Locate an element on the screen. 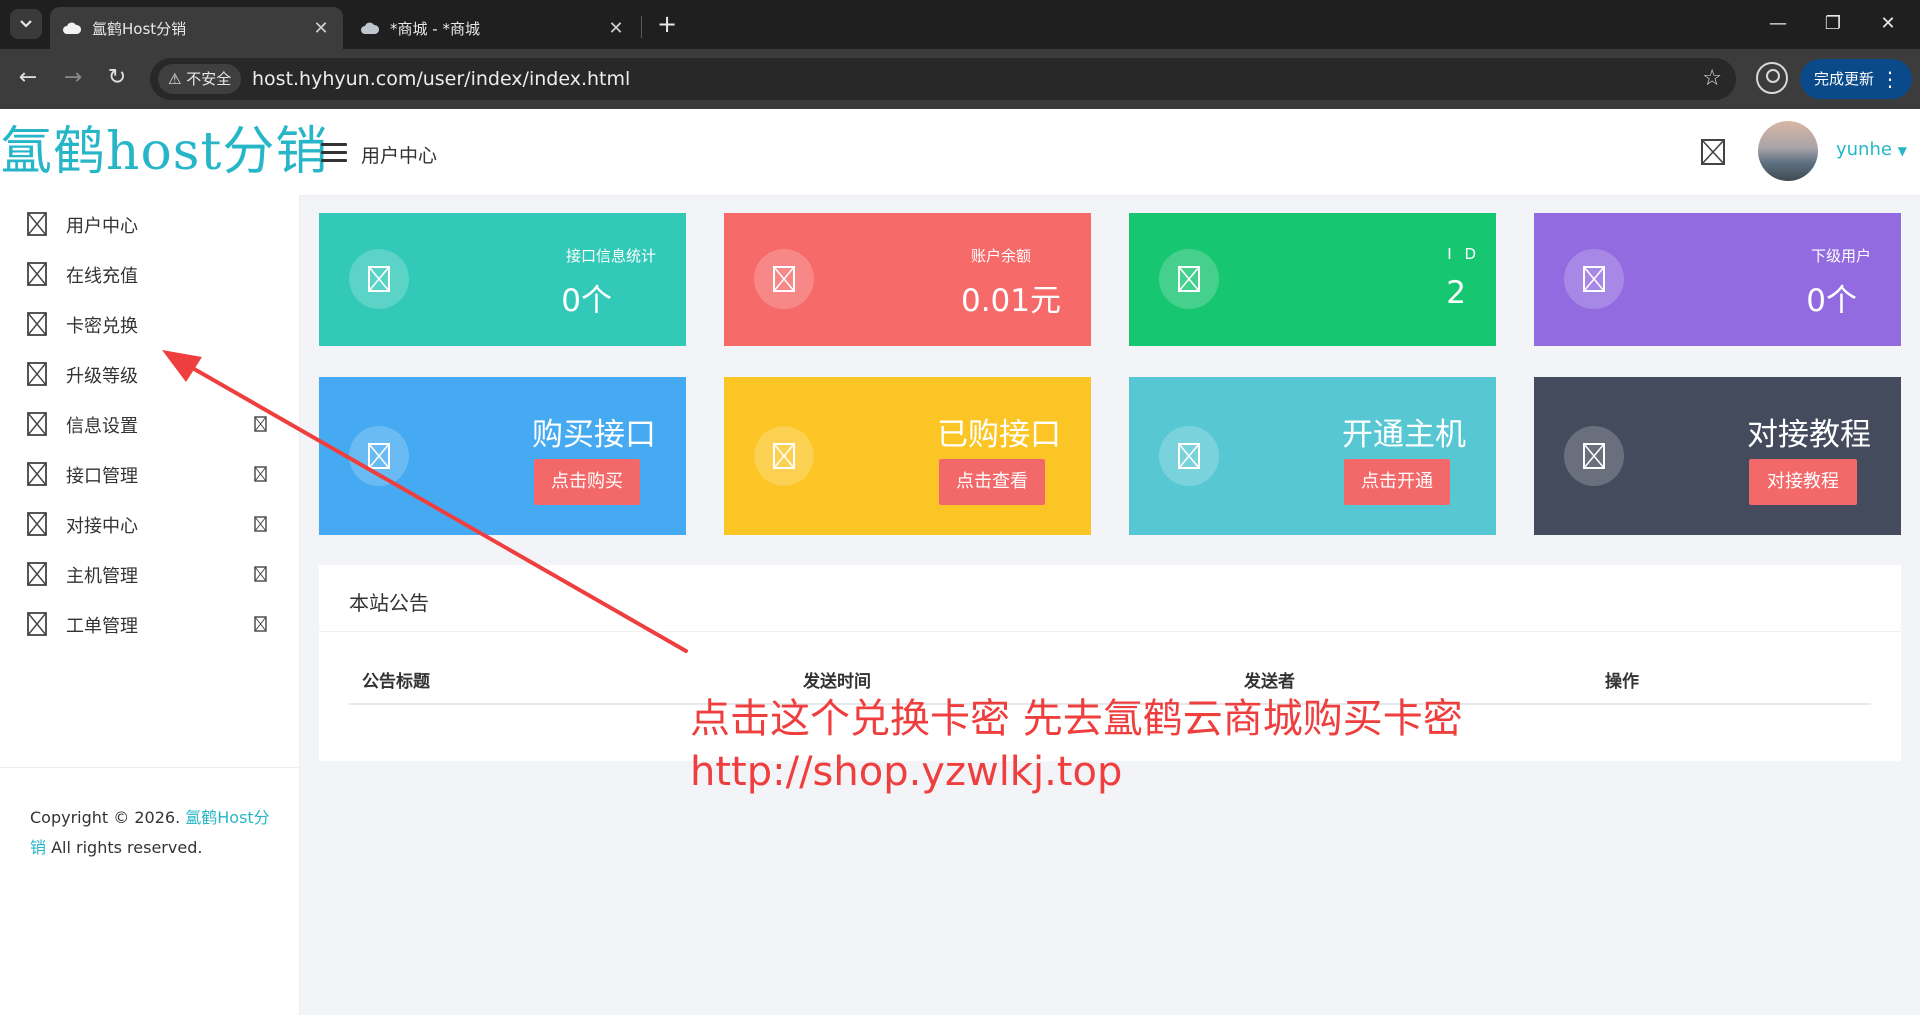  tab-title: 氲鹤Host分销 is located at coordinates (139, 28).